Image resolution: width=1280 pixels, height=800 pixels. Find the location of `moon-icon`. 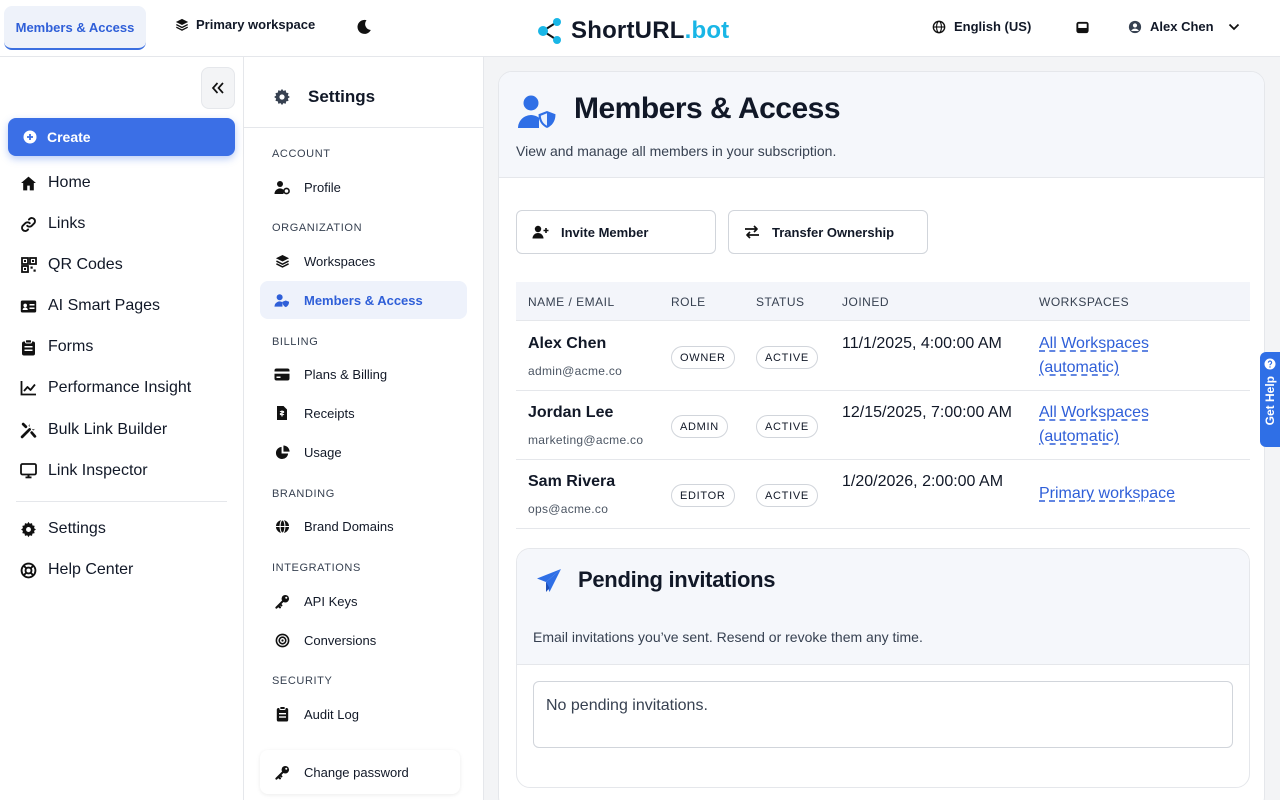

moon-icon is located at coordinates (364, 27).